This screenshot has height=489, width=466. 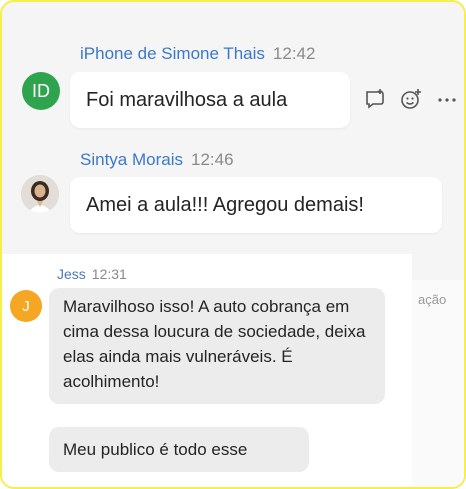 I want to click on more-options-icon, so click(x=447, y=99).